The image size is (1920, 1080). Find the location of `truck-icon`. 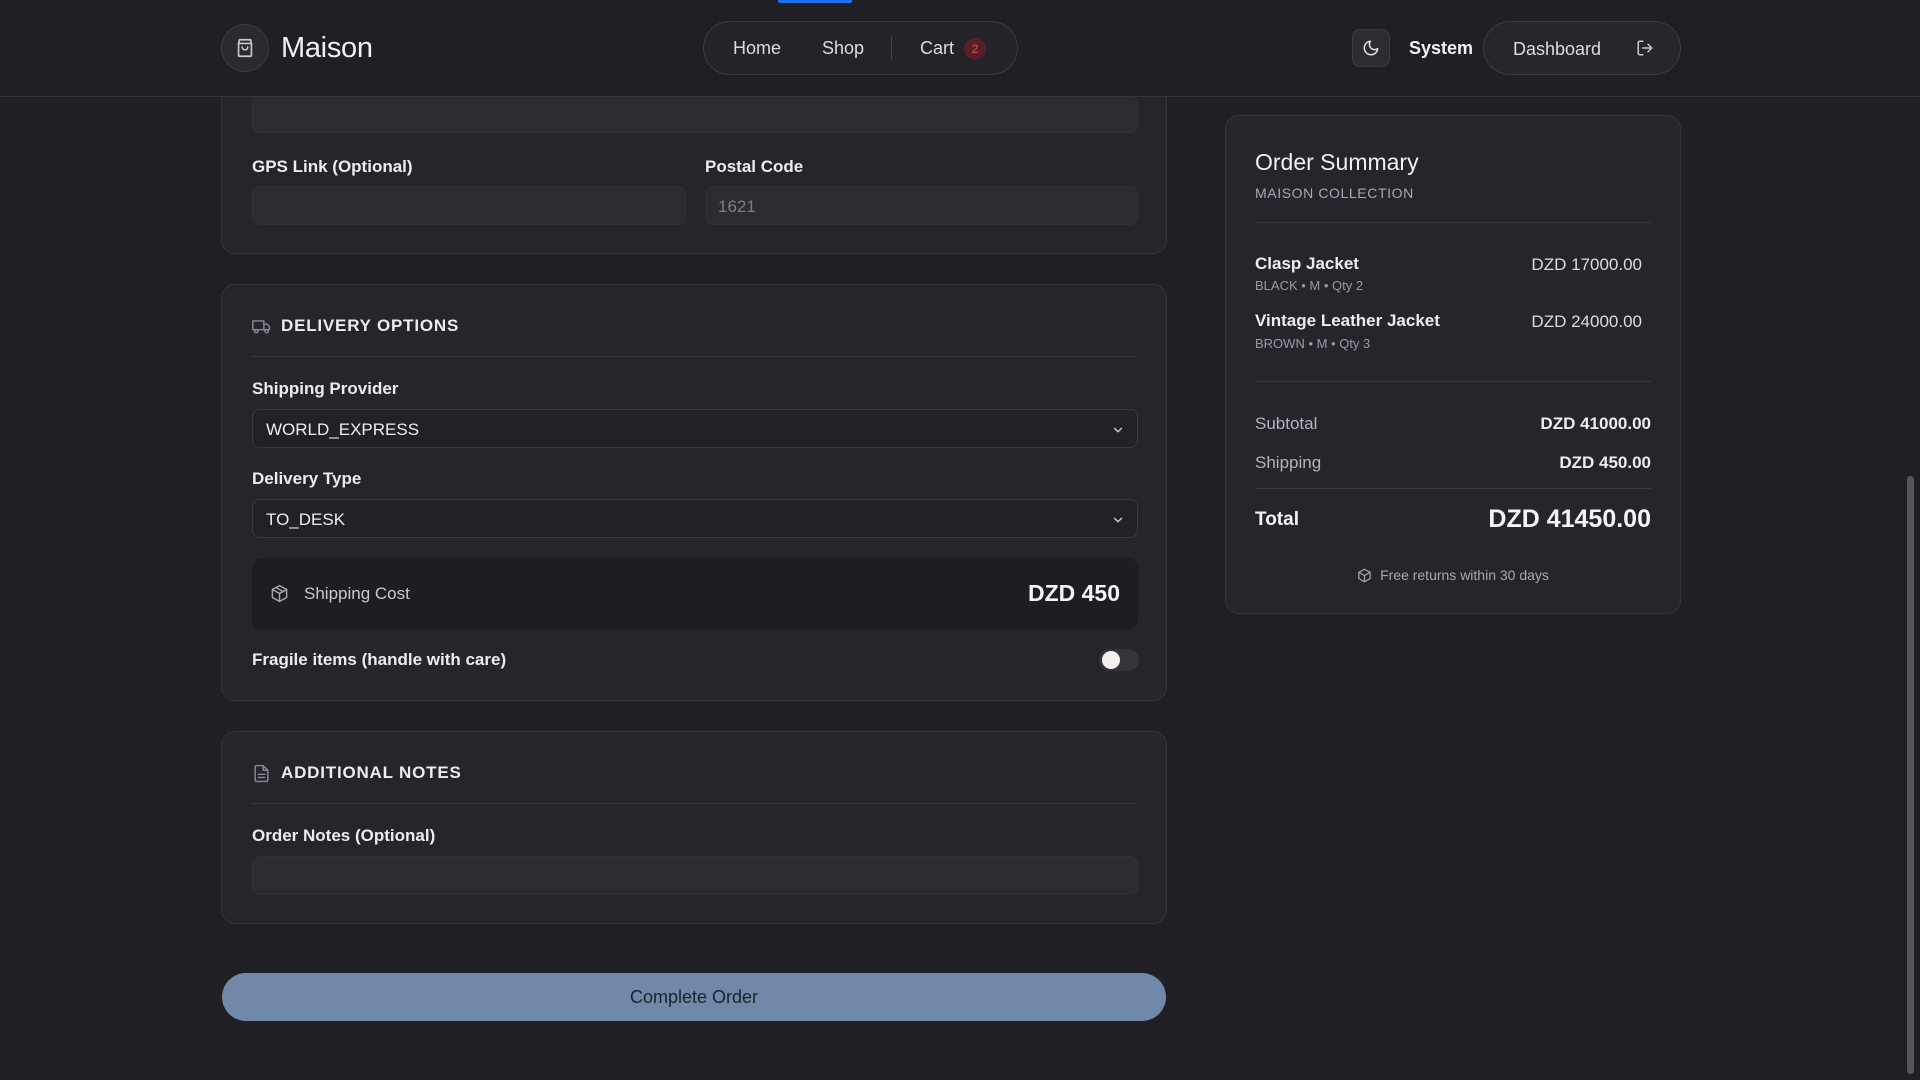

truck-icon is located at coordinates (261, 326).